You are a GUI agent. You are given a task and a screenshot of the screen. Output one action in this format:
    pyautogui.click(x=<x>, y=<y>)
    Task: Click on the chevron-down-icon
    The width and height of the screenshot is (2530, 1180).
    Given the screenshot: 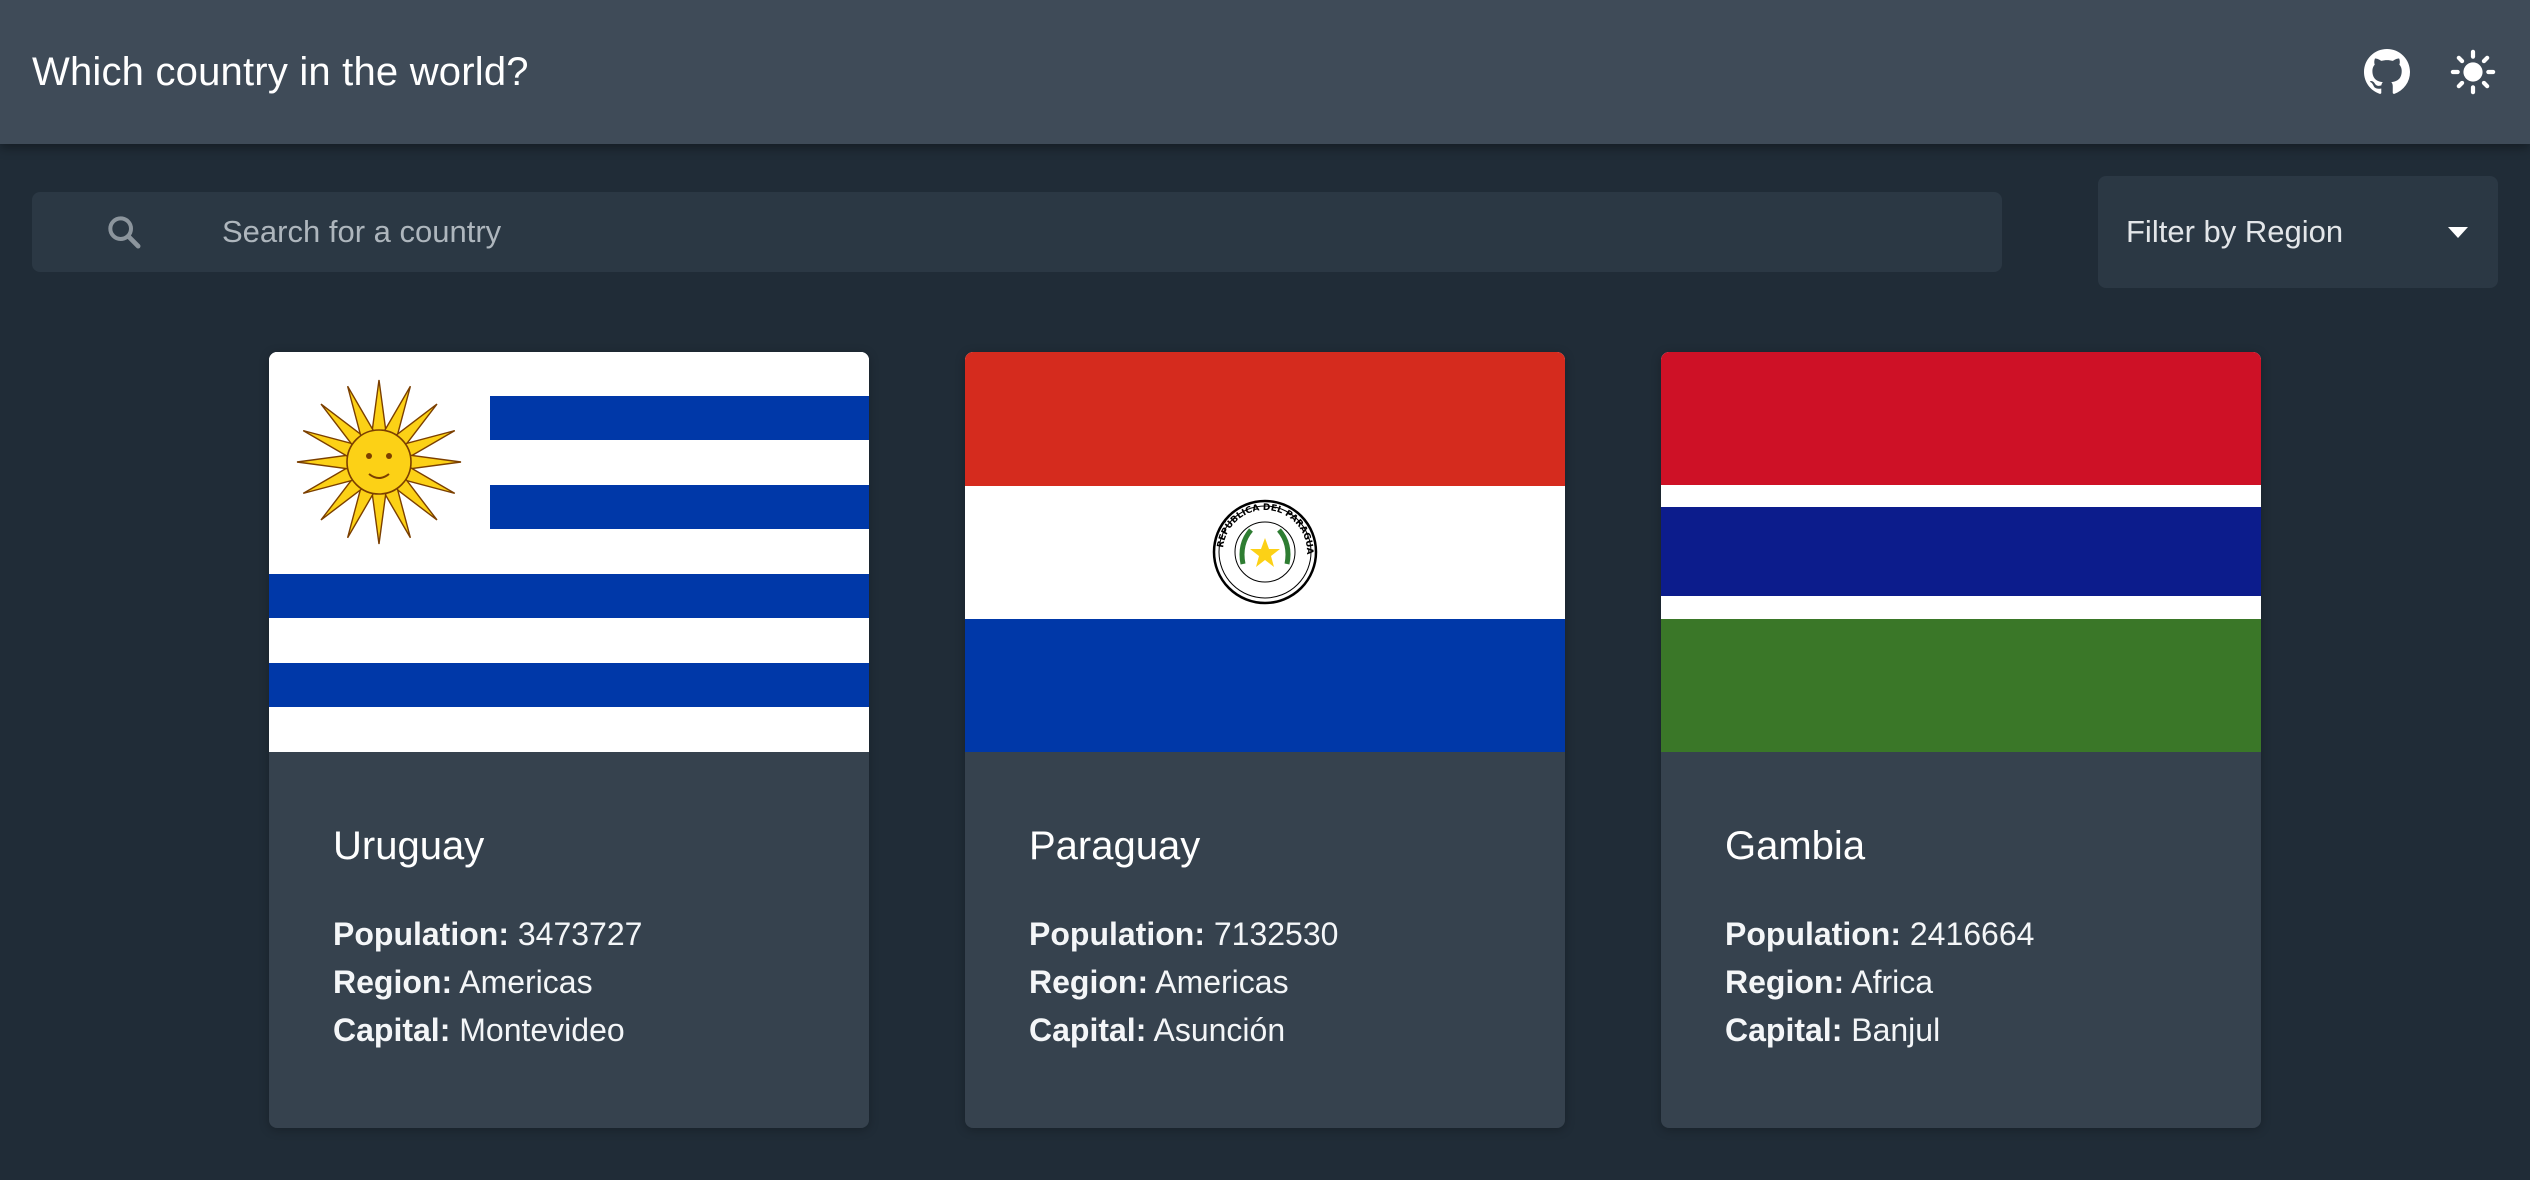 What is the action you would take?
    pyautogui.click(x=2458, y=232)
    